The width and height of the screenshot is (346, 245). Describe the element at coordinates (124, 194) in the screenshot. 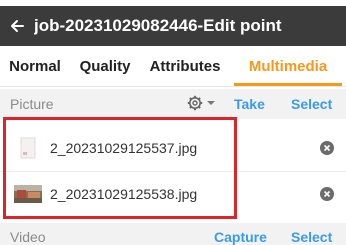

I see `file-name: 2_20231029125538.jpg` at that location.